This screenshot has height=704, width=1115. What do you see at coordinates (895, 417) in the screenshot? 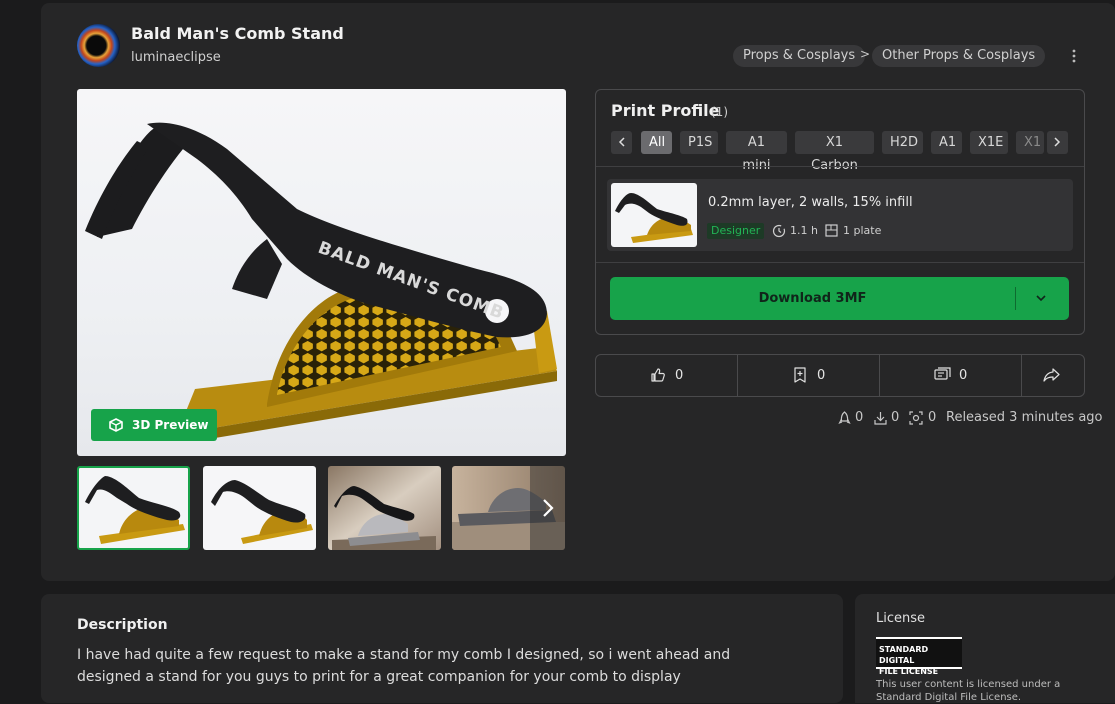
I see `download-count: 0` at bounding box center [895, 417].